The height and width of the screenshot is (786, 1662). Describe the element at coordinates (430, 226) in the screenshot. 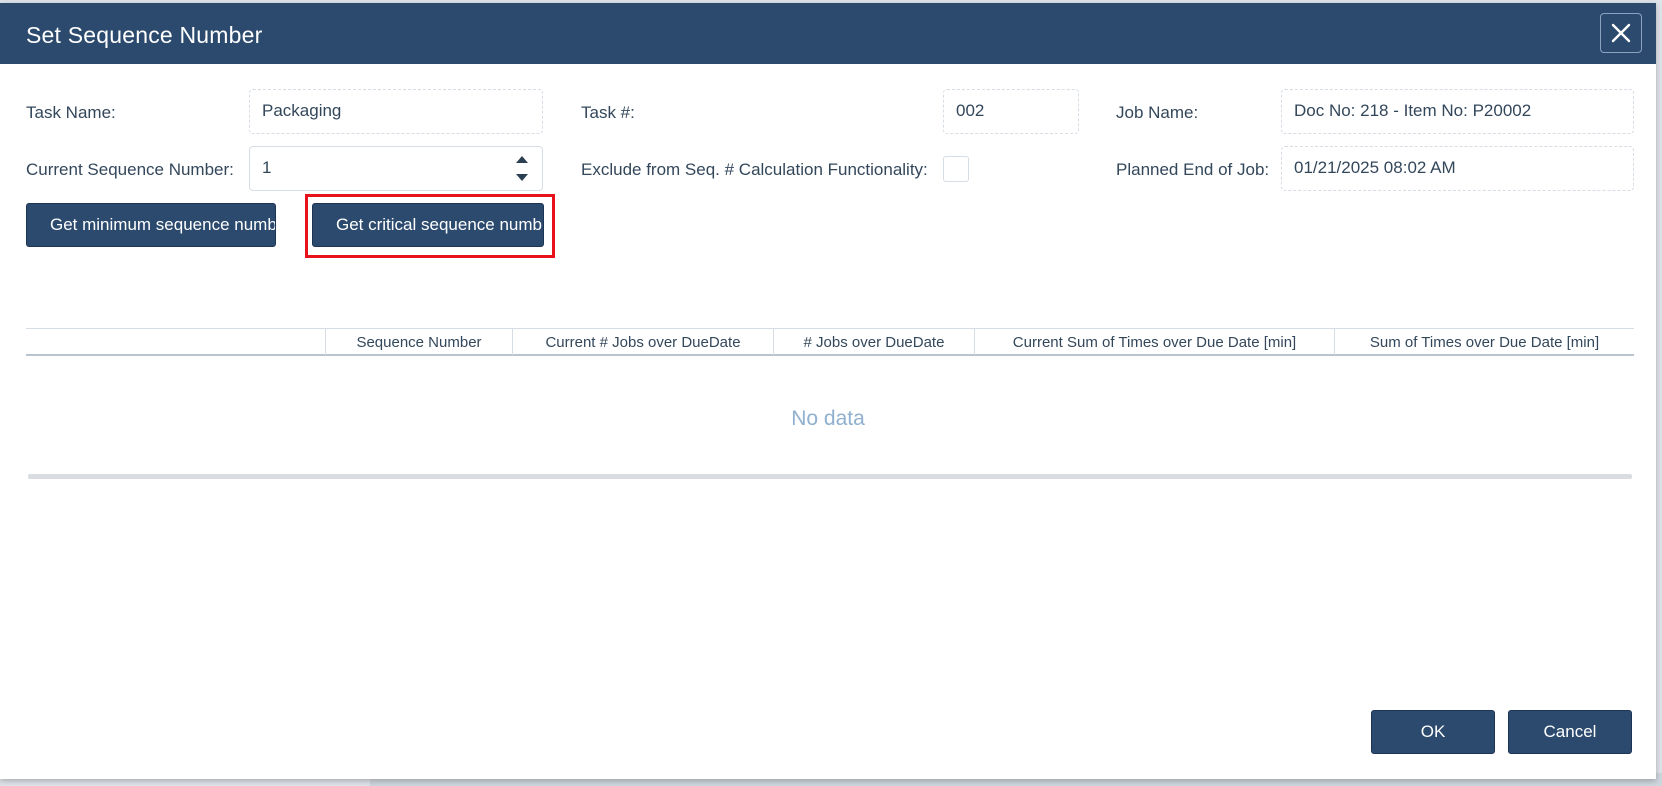

I see `highlight-box` at that location.